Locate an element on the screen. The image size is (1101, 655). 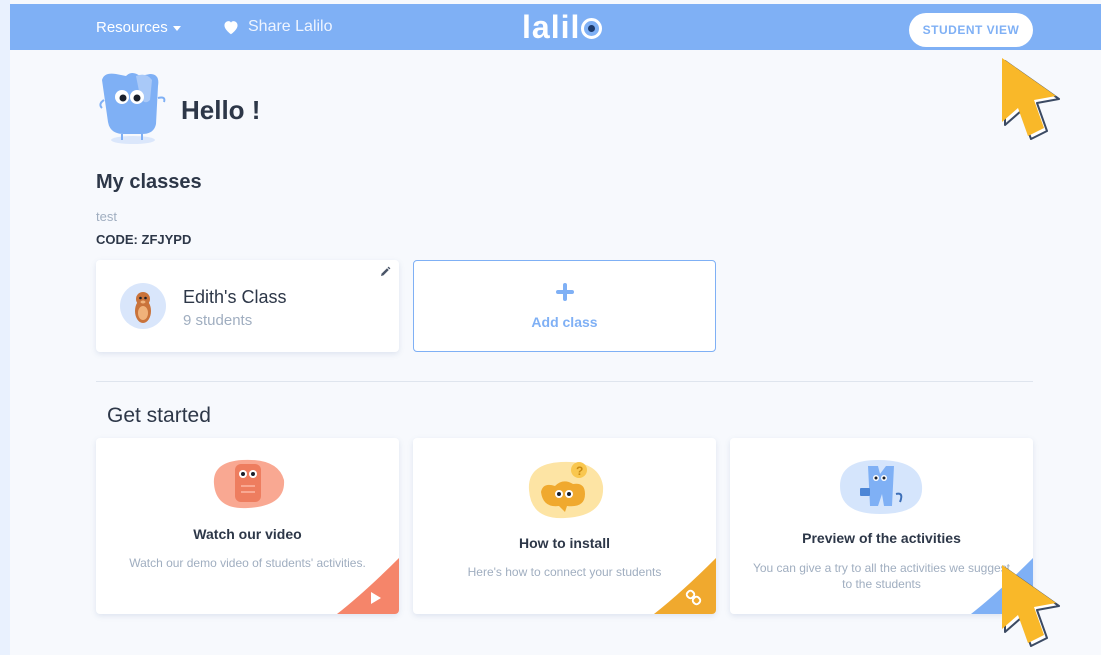
add-class-label: Add class is located at coordinates (564, 322).